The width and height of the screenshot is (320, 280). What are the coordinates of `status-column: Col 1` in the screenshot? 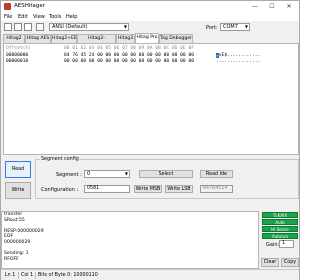 It's located at (27, 275).